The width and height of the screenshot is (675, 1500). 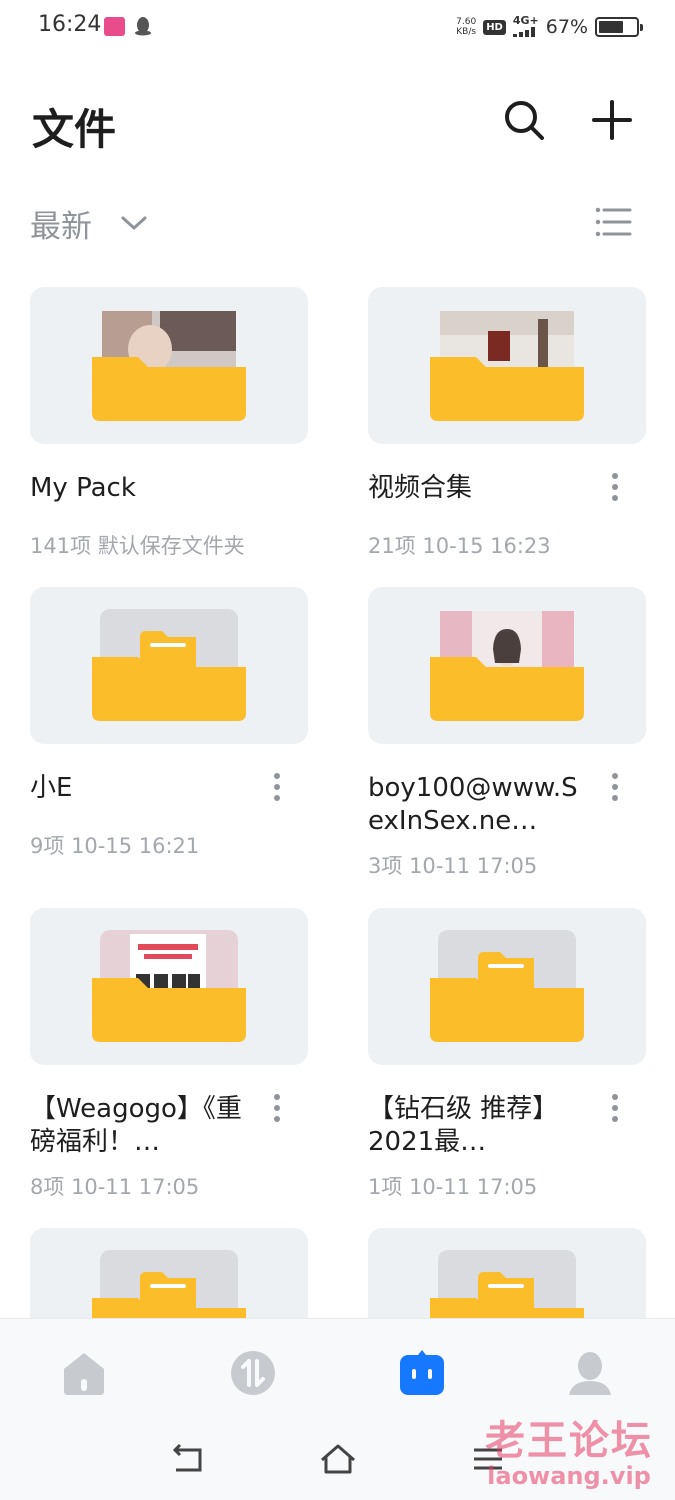 I want to click on status-indicators: 7.60 KB/s HD 4G+ 67%, so click(x=549, y=27).